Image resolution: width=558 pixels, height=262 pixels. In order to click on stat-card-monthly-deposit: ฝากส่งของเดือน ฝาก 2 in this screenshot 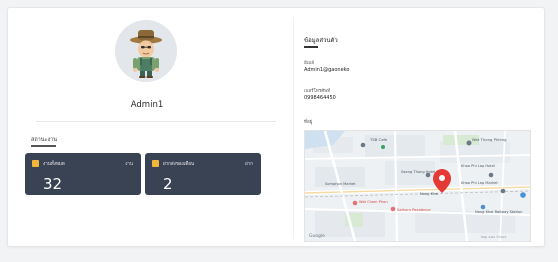, I will do `click(203, 174)`.